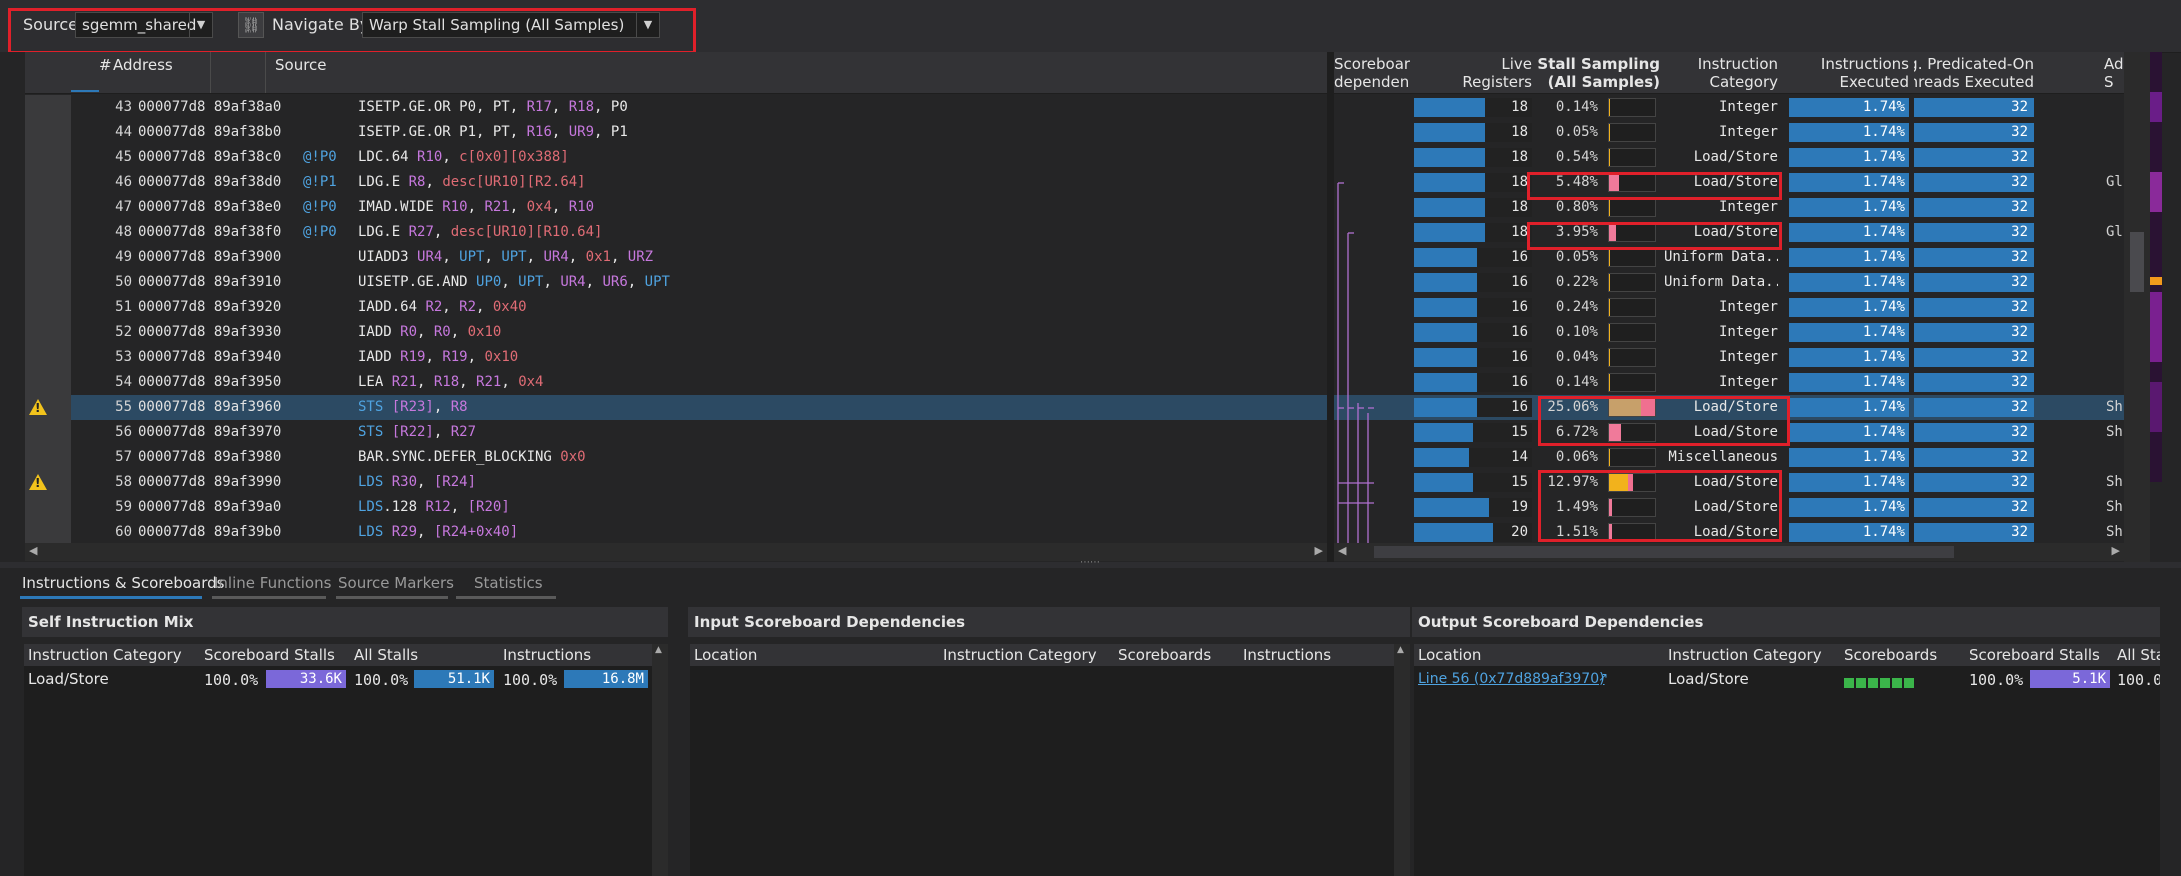 This screenshot has height=876, width=2181. Describe the element at coordinates (619, 107) in the screenshot. I see `code-token: P0` at that location.